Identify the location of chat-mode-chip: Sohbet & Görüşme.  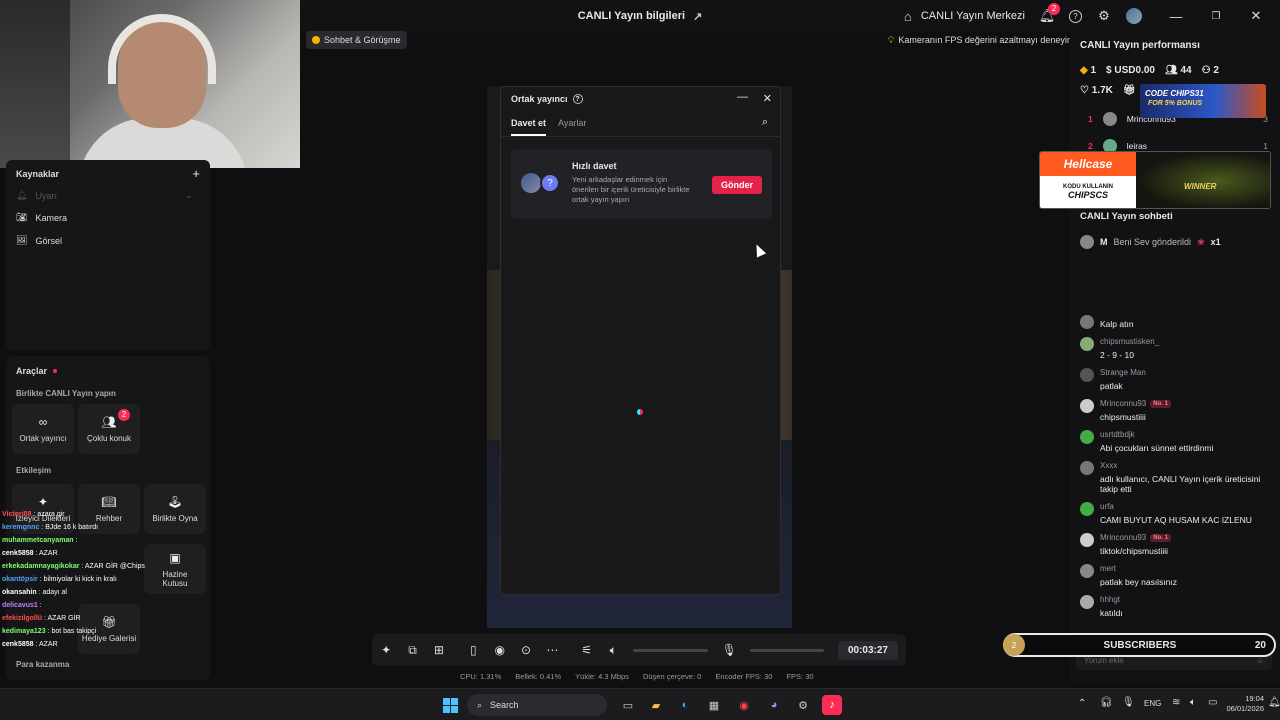
(356, 40).